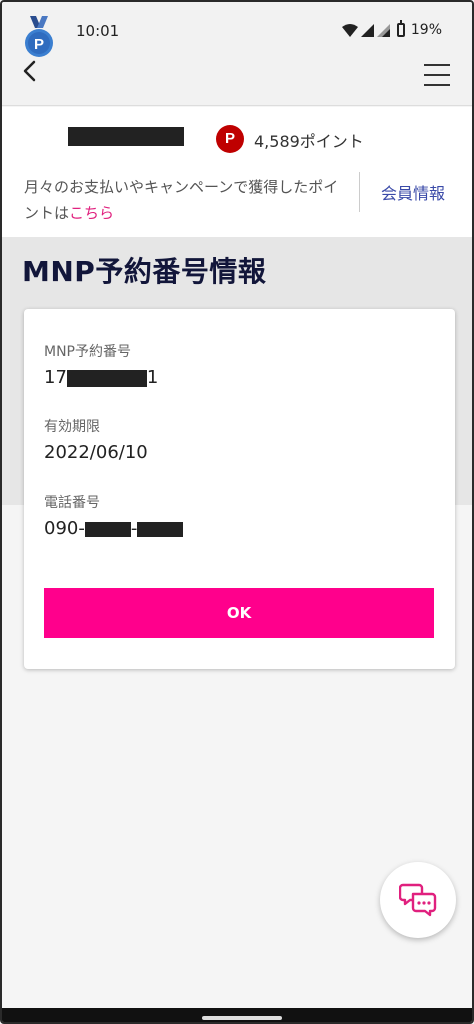 The width and height of the screenshot is (474, 1024). Describe the element at coordinates (426, 30) in the screenshot. I see `battery-level: 19%` at that location.